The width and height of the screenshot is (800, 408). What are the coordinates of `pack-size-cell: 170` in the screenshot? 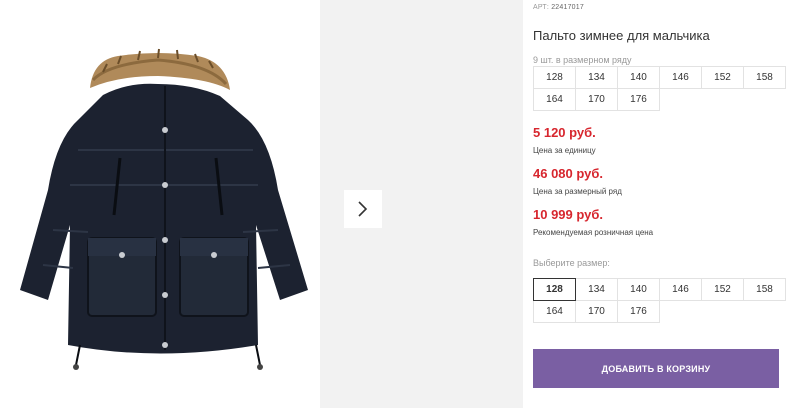 It's located at (596, 99).